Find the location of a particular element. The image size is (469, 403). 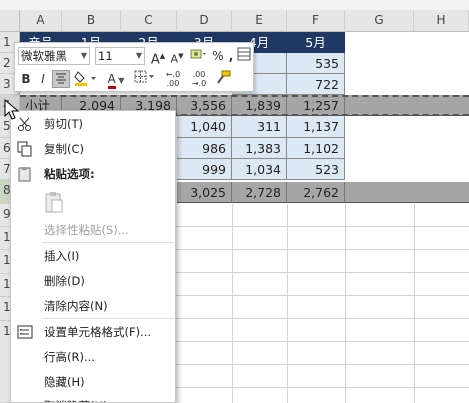

fill-color-button is located at coordinates (86, 79).